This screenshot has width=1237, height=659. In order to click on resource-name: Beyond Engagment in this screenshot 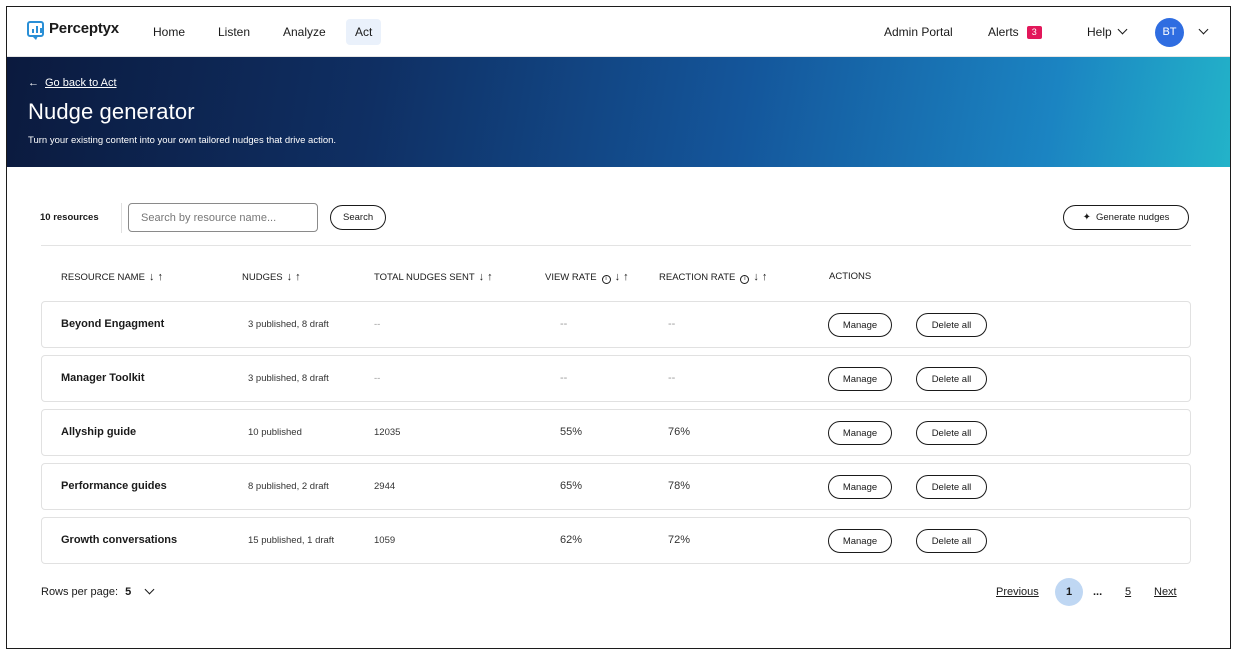, I will do `click(112, 324)`.